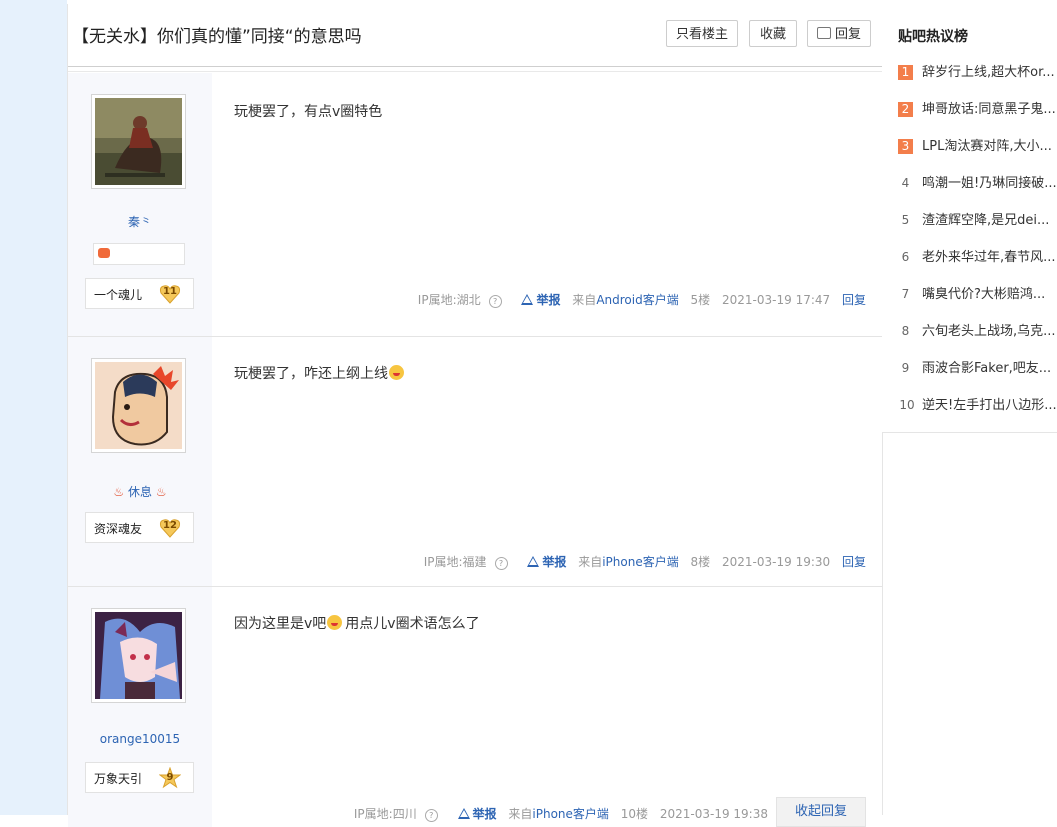 The height and width of the screenshot is (827, 1057). I want to click on post-text: 玩梗罢了，咋还上纲上线, so click(311, 374).